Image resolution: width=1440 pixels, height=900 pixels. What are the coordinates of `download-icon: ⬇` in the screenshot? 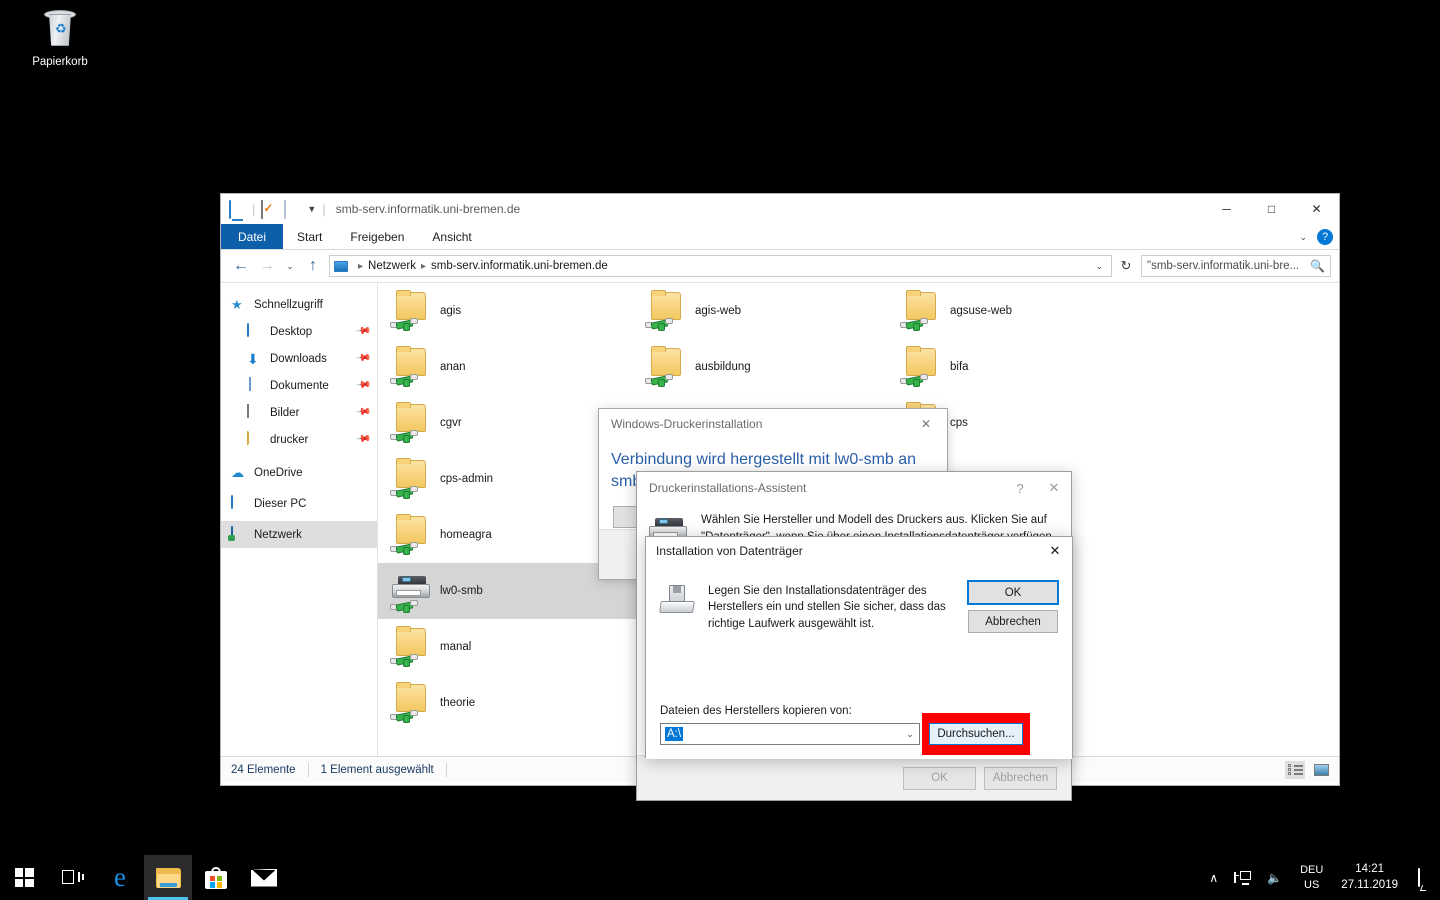 It's located at (253, 358).